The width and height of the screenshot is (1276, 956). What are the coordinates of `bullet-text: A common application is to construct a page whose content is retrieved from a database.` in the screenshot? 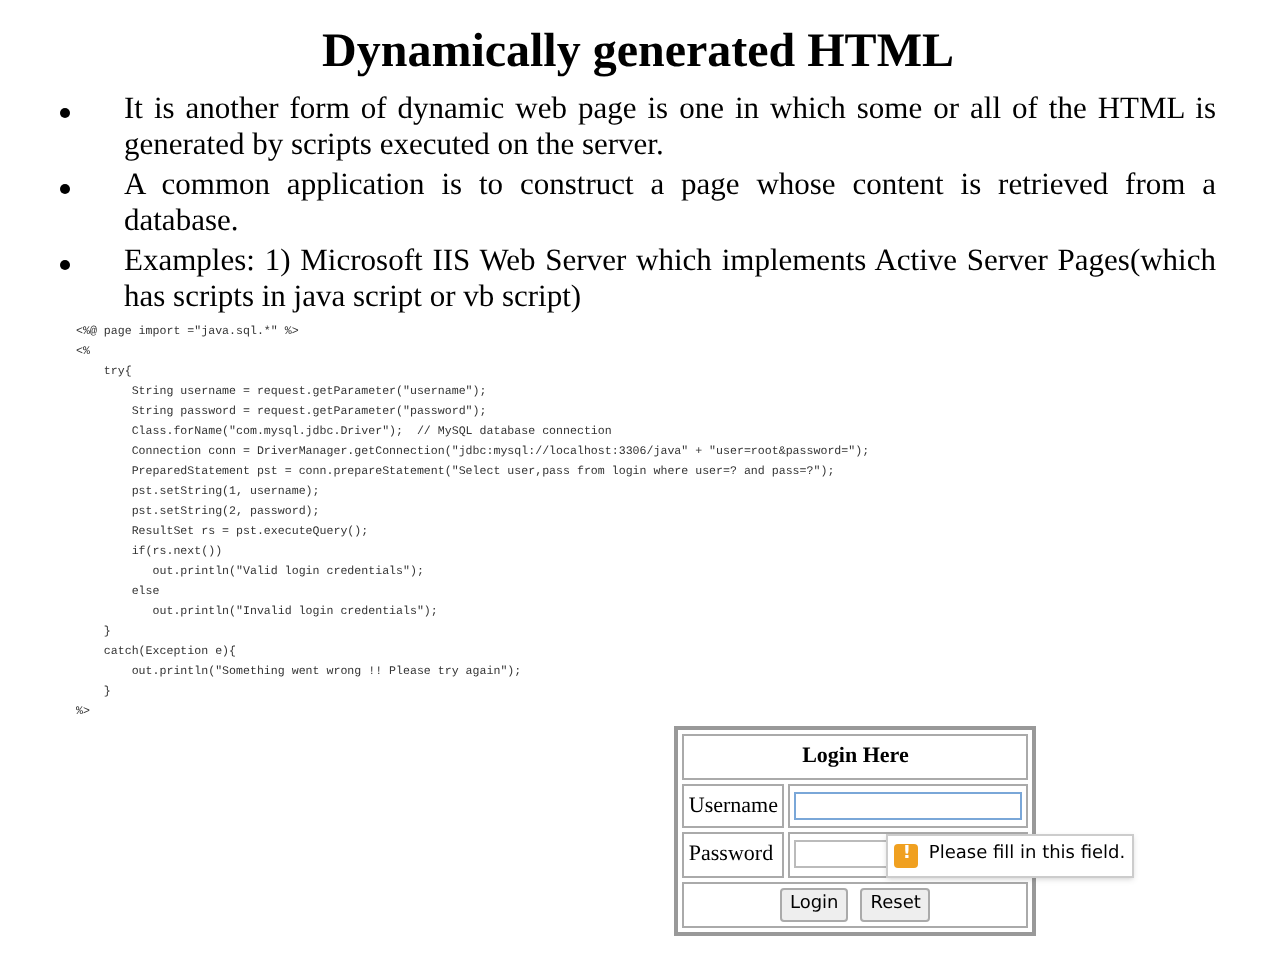 It's located at (670, 204).